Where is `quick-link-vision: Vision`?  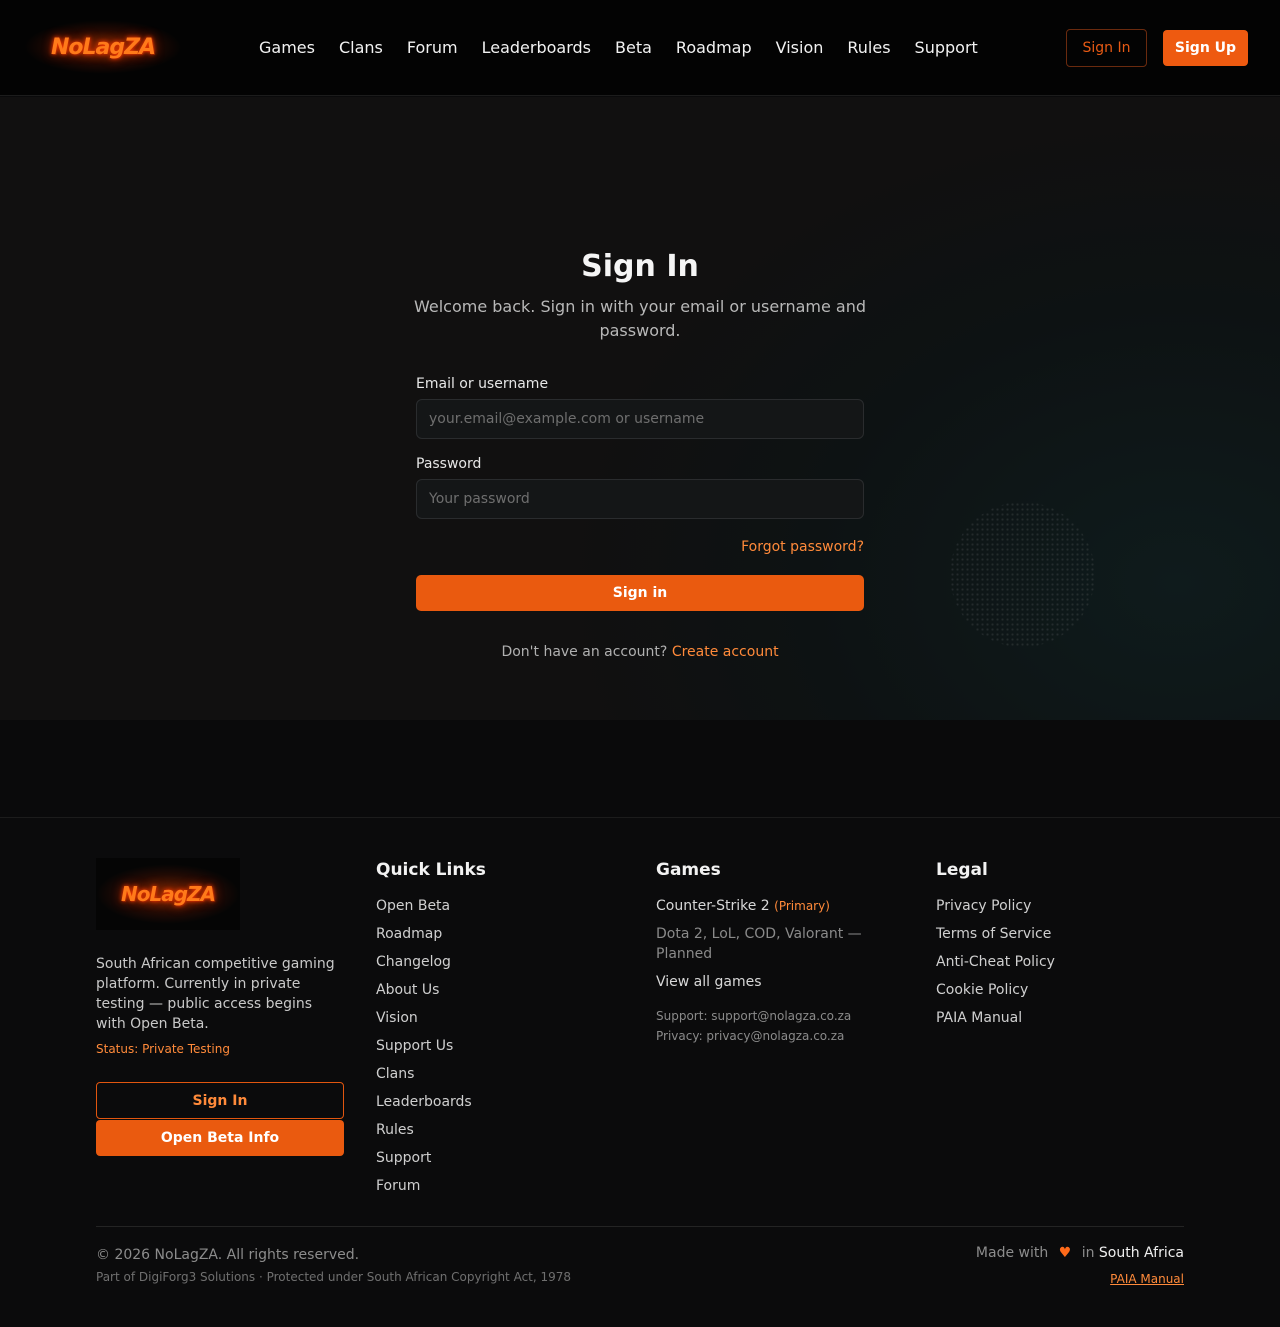 quick-link-vision: Vision is located at coordinates (424, 1022).